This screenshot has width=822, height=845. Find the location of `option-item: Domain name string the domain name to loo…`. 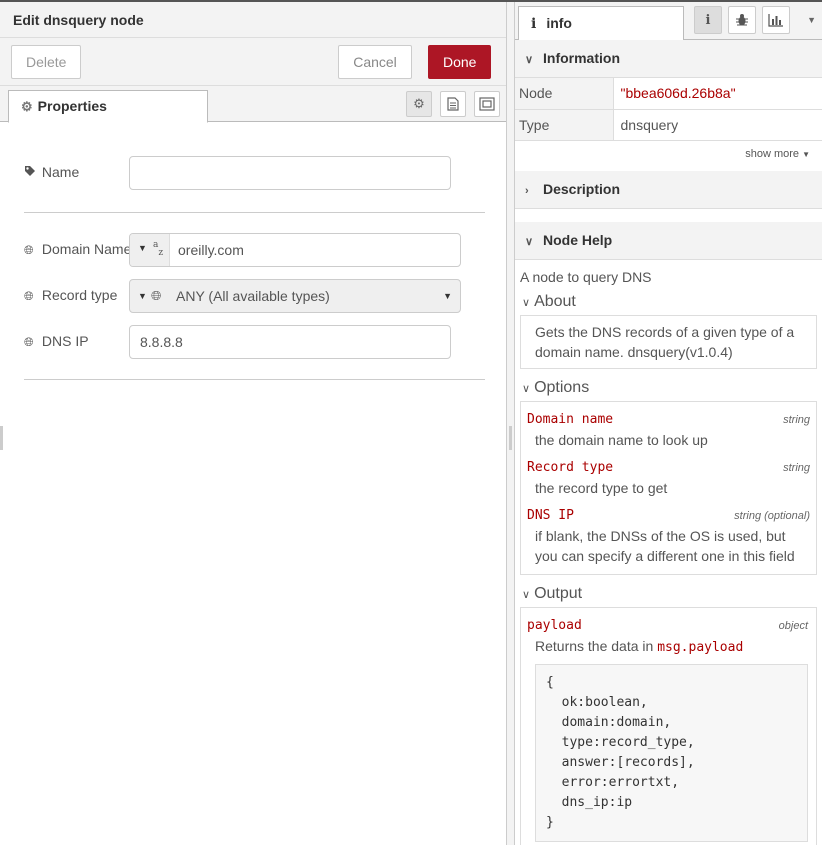

option-item: Domain name string the domain name to loo… is located at coordinates (668, 432).